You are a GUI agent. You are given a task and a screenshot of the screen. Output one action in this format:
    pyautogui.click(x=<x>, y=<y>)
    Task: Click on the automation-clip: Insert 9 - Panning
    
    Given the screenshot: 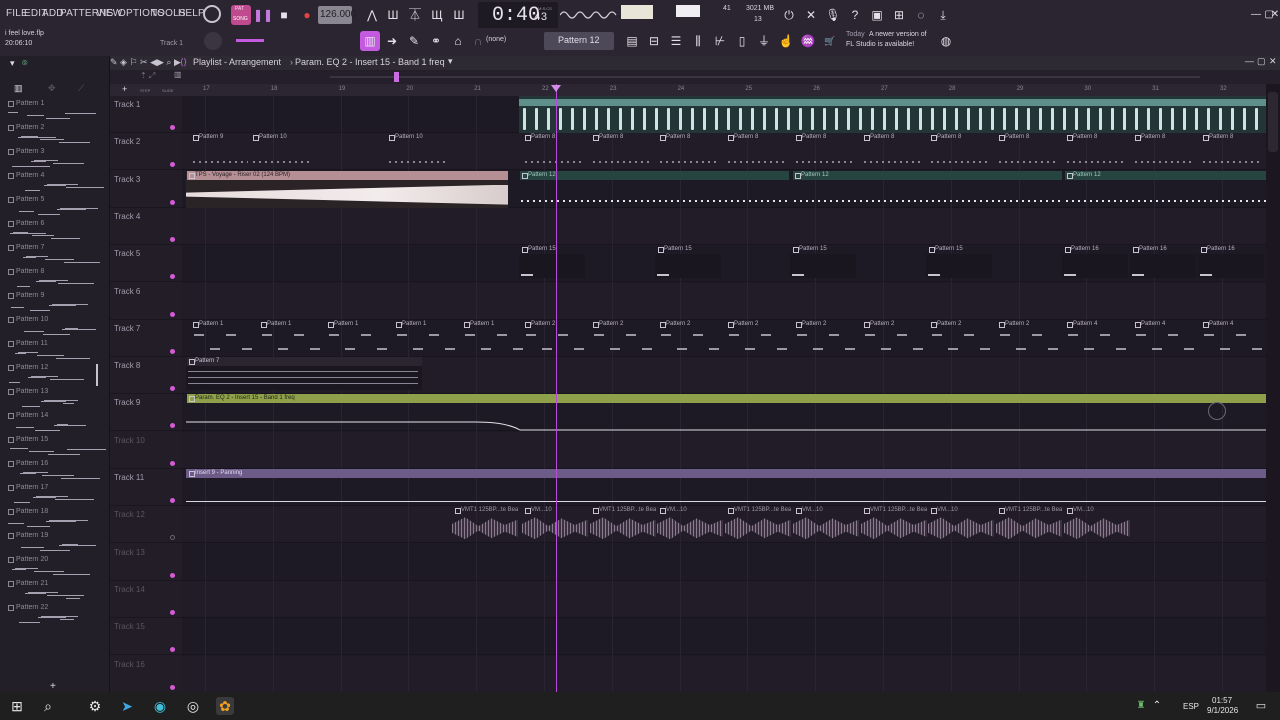 What is the action you would take?
    pyautogui.click(x=726, y=487)
    